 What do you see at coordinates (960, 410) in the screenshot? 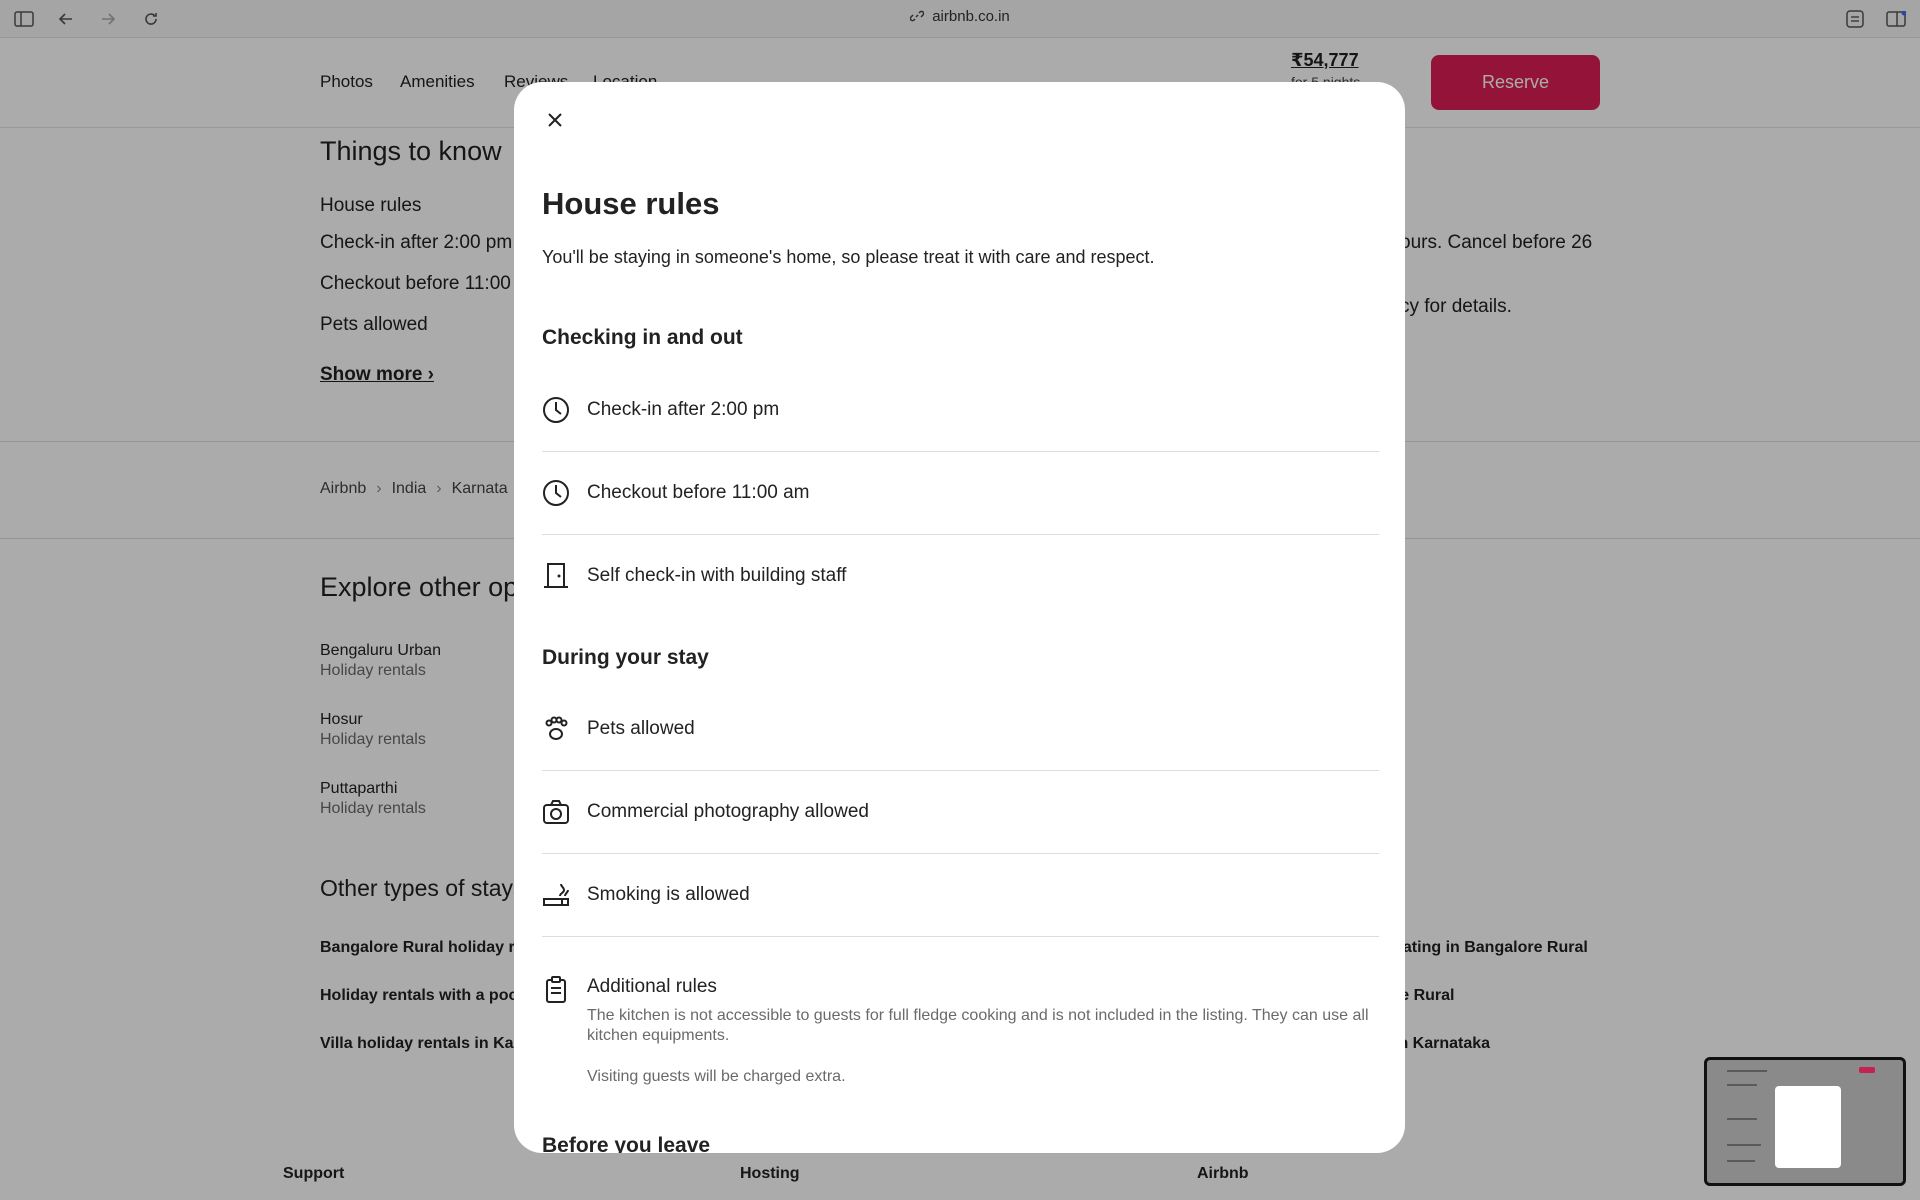
I see `rule-row: Check-in after 2:00 pm` at bounding box center [960, 410].